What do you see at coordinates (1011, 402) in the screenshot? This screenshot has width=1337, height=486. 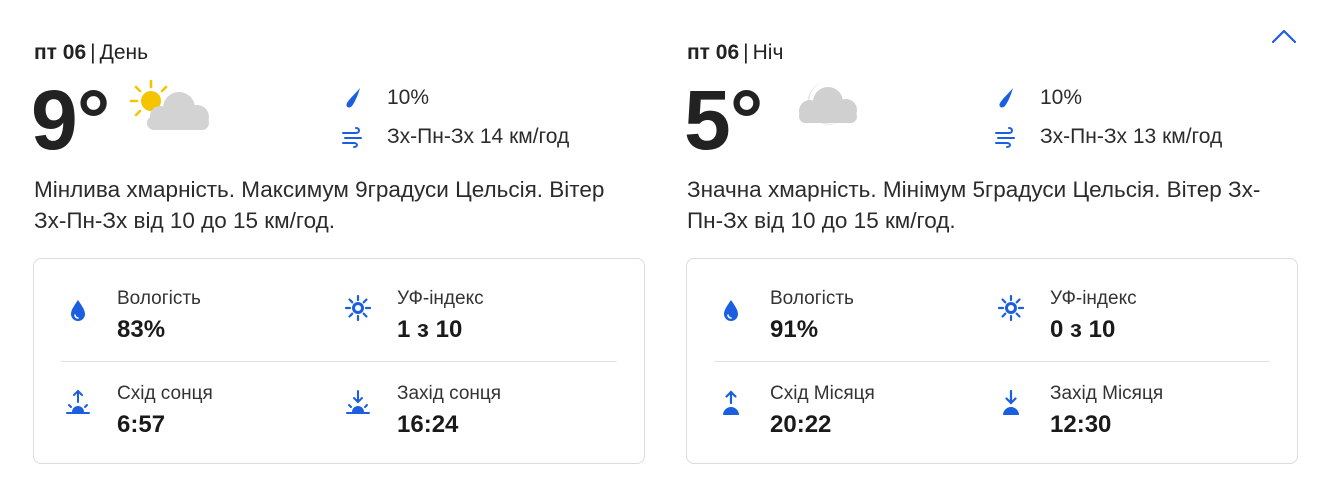 I see `moonset-icon` at bounding box center [1011, 402].